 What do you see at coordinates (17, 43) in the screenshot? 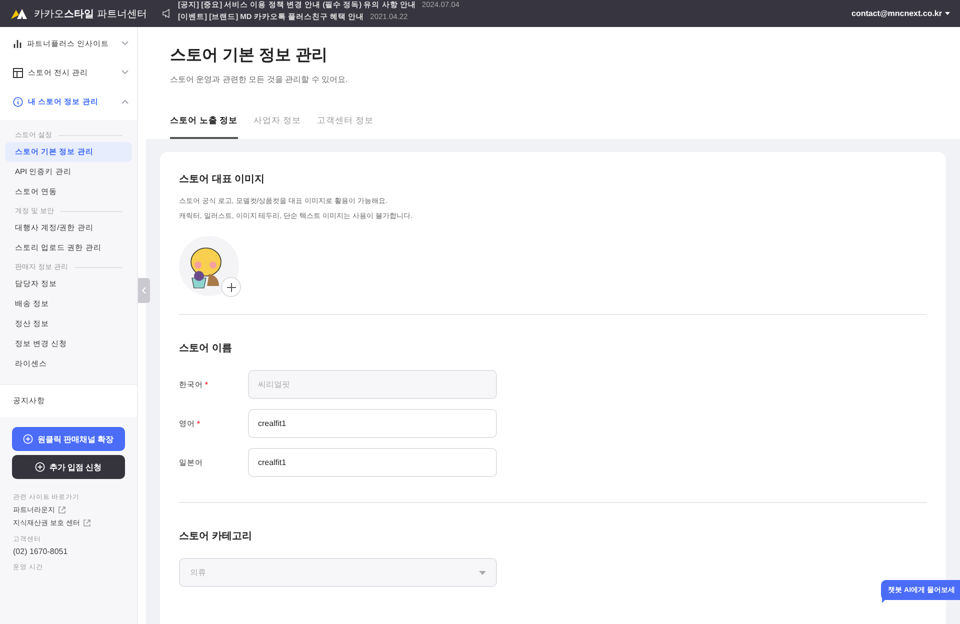
I see `bar-chart-icon` at bounding box center [17, 43].